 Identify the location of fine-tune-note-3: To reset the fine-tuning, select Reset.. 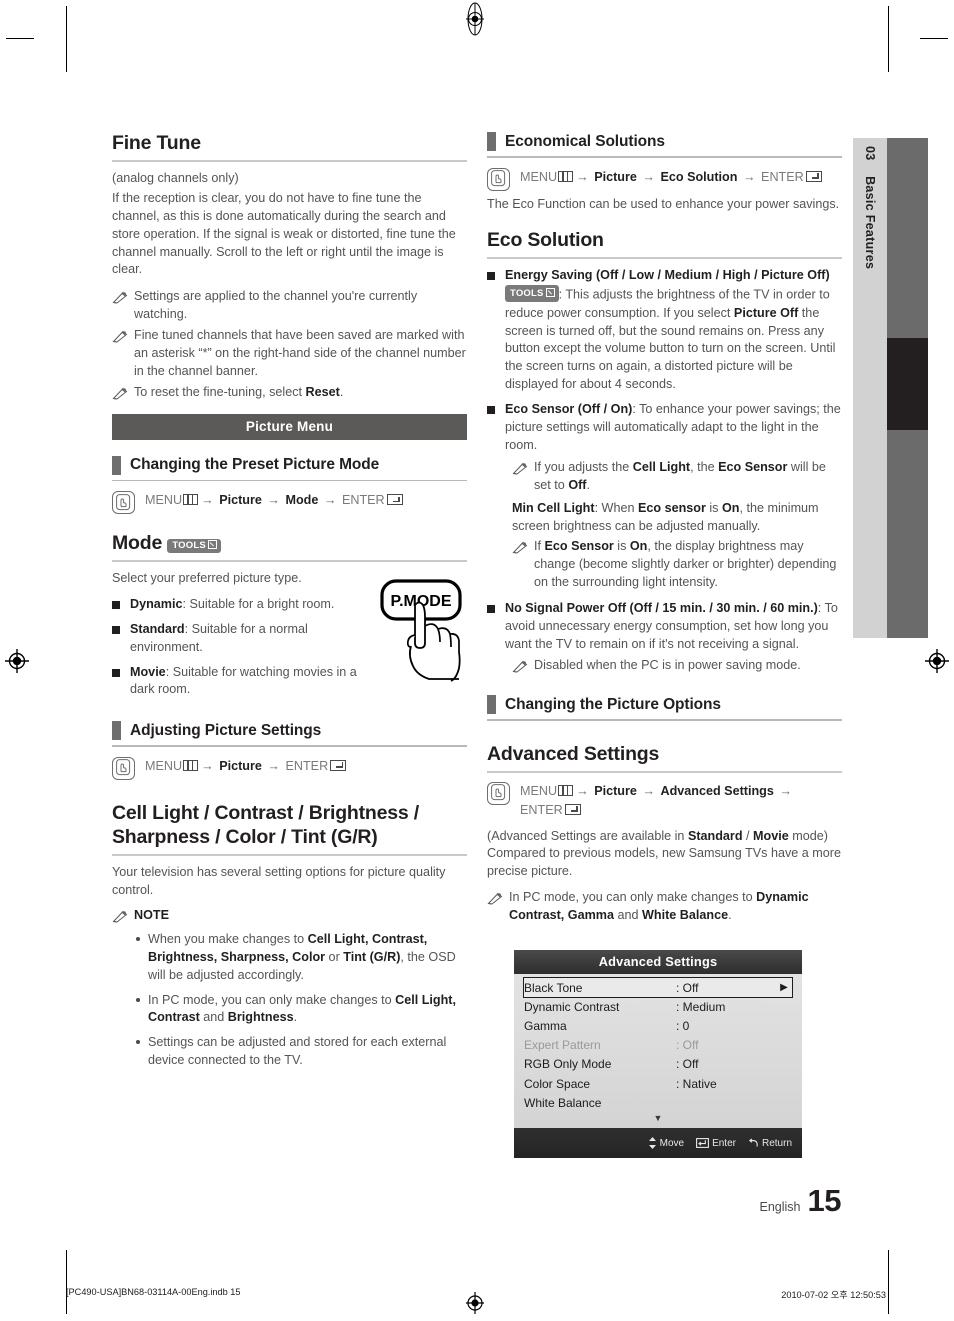
(289, 393).